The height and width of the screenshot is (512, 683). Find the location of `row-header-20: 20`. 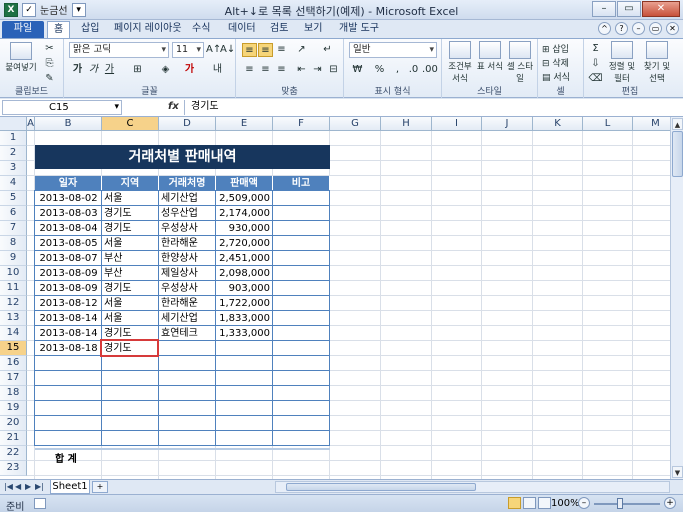

row-header-20: 20 is located at coordinates (13, 423).